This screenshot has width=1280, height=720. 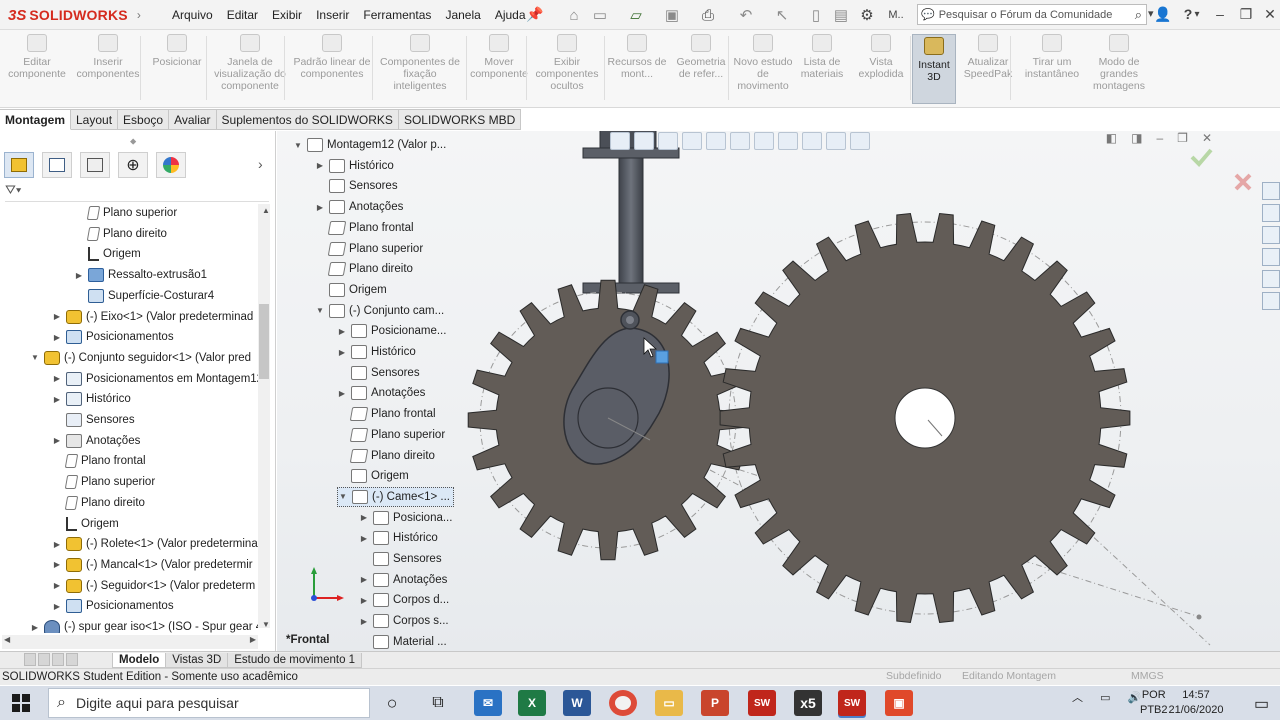 I want to click on appearances-icon, so click(x=1271, y=279).